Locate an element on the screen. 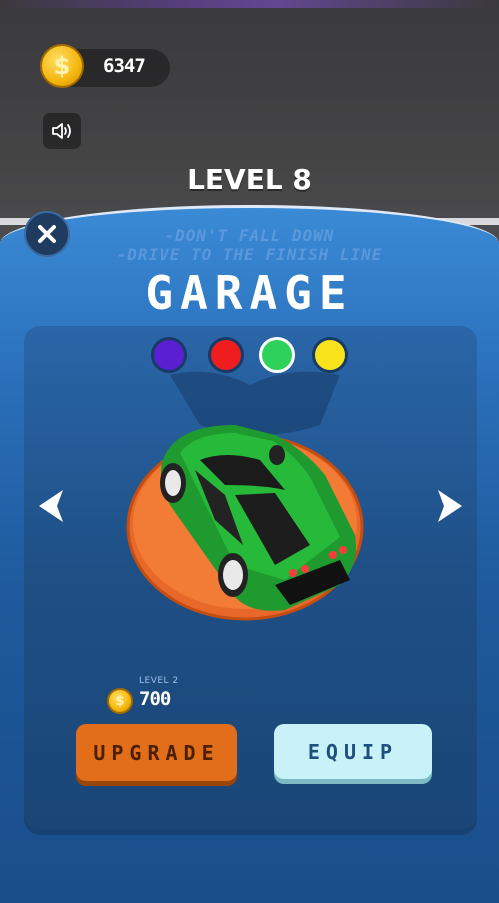  equip-button: EQUIP is located at coordinates (353, 751).